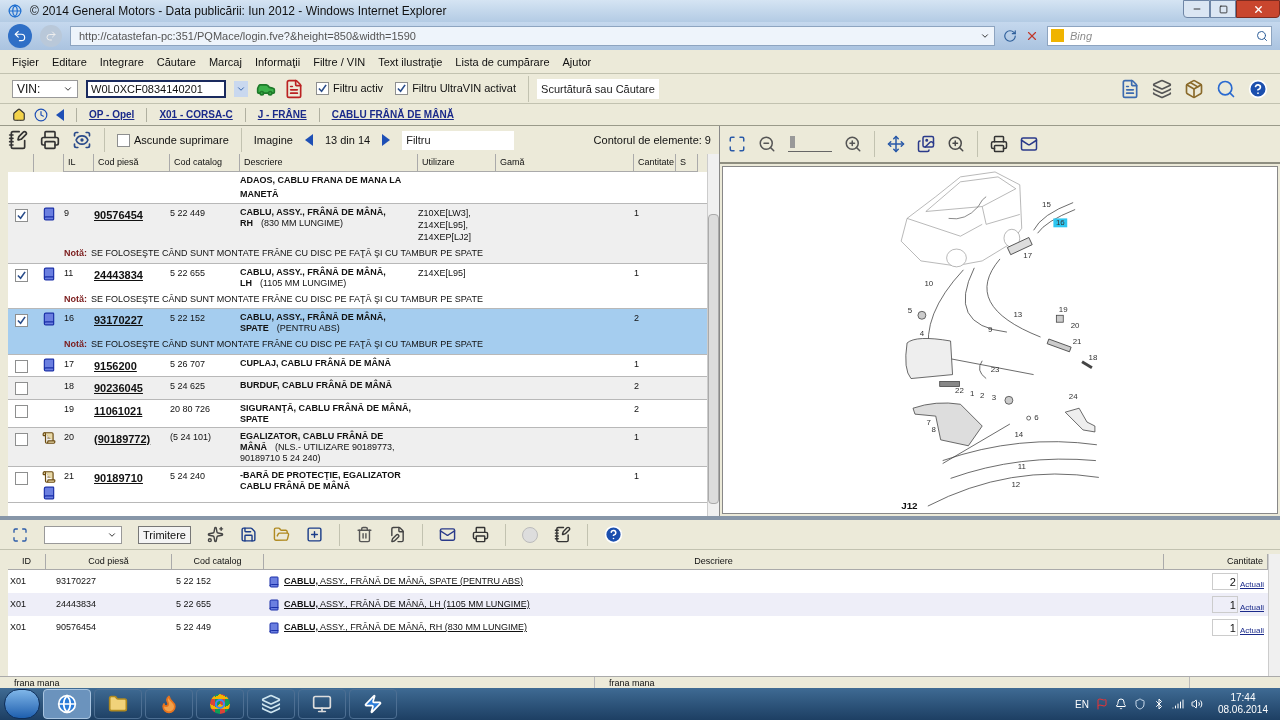  Describe the element at coordinates (683, 162) in the screenshot. I see `column-header: S` at that location.